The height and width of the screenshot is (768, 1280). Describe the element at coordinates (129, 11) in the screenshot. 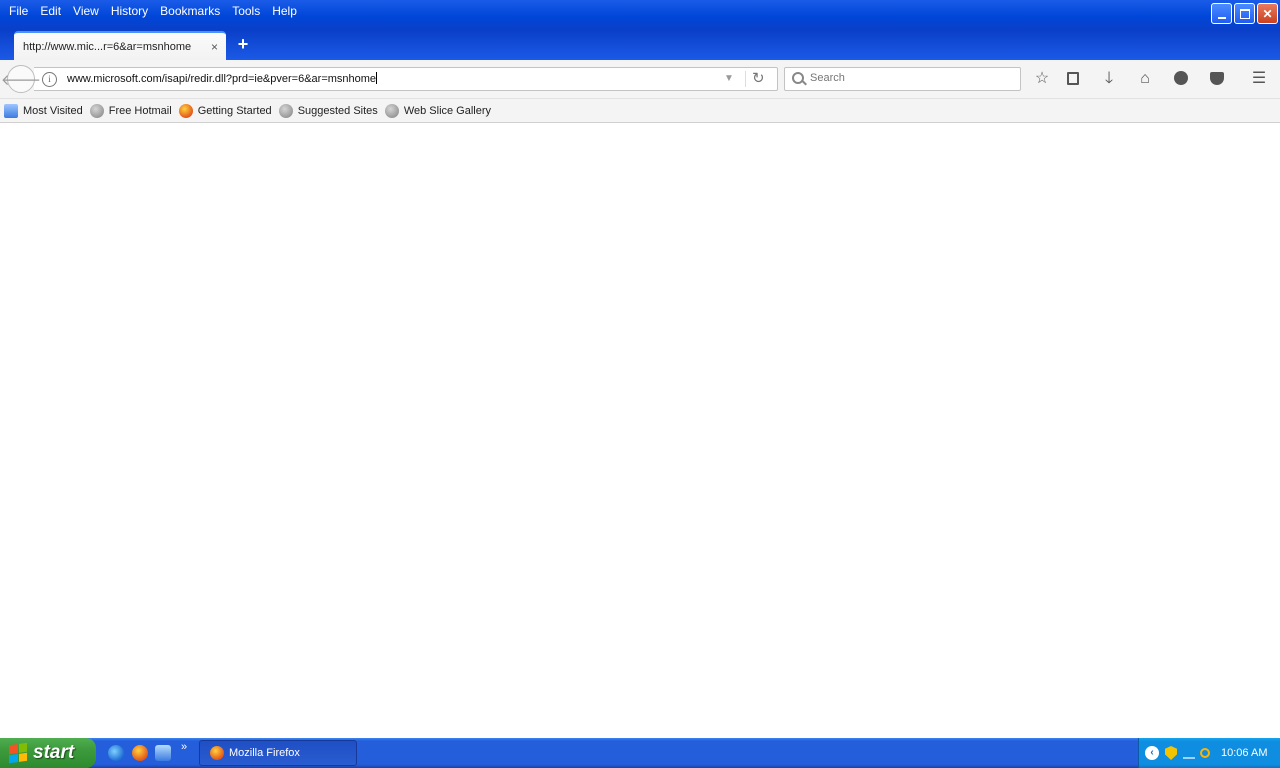

I see `menu-history: History` at that location.